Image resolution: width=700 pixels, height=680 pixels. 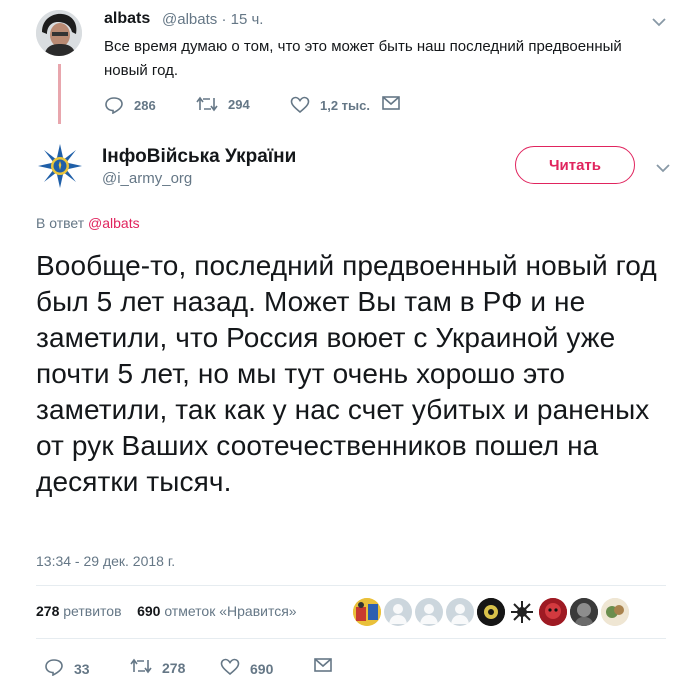 I want to click on like-button: 690, so click(x=246, y=668).